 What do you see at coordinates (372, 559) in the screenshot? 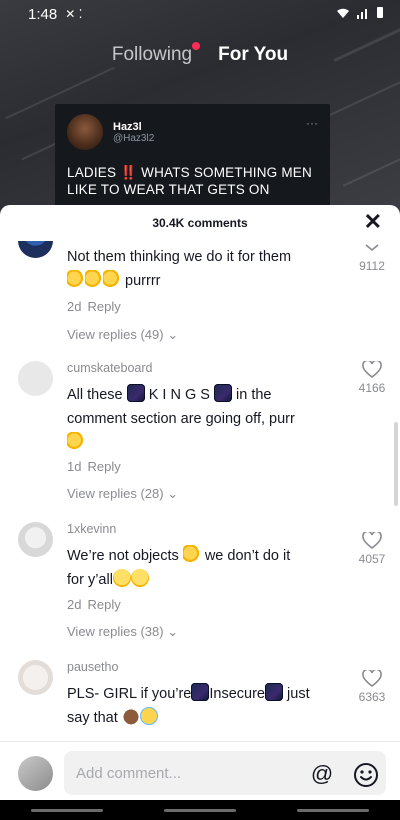
I see `like-count: 4057` at bounding box center [372, 559].